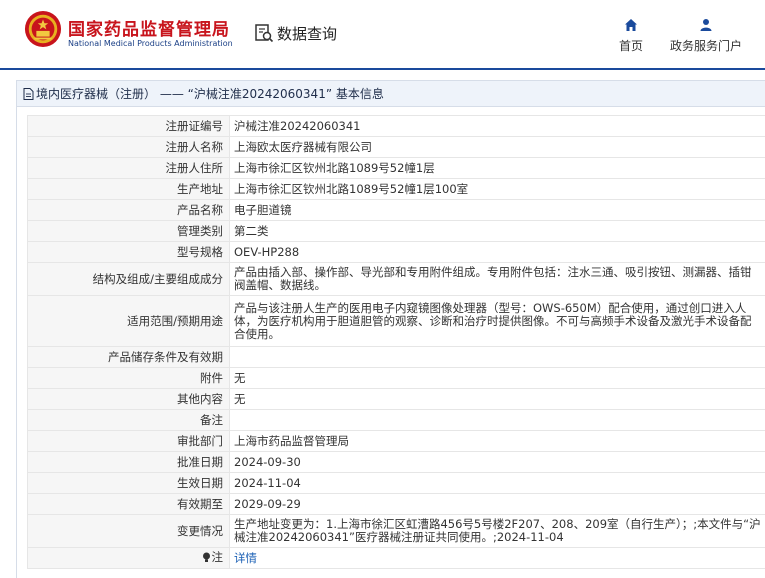 The height and width of the screenshot is (578, 765). I want to click on table-row: 生产地址 上海市徐汇区钦州北路1089号52幢1层100室, so click(396, 189).